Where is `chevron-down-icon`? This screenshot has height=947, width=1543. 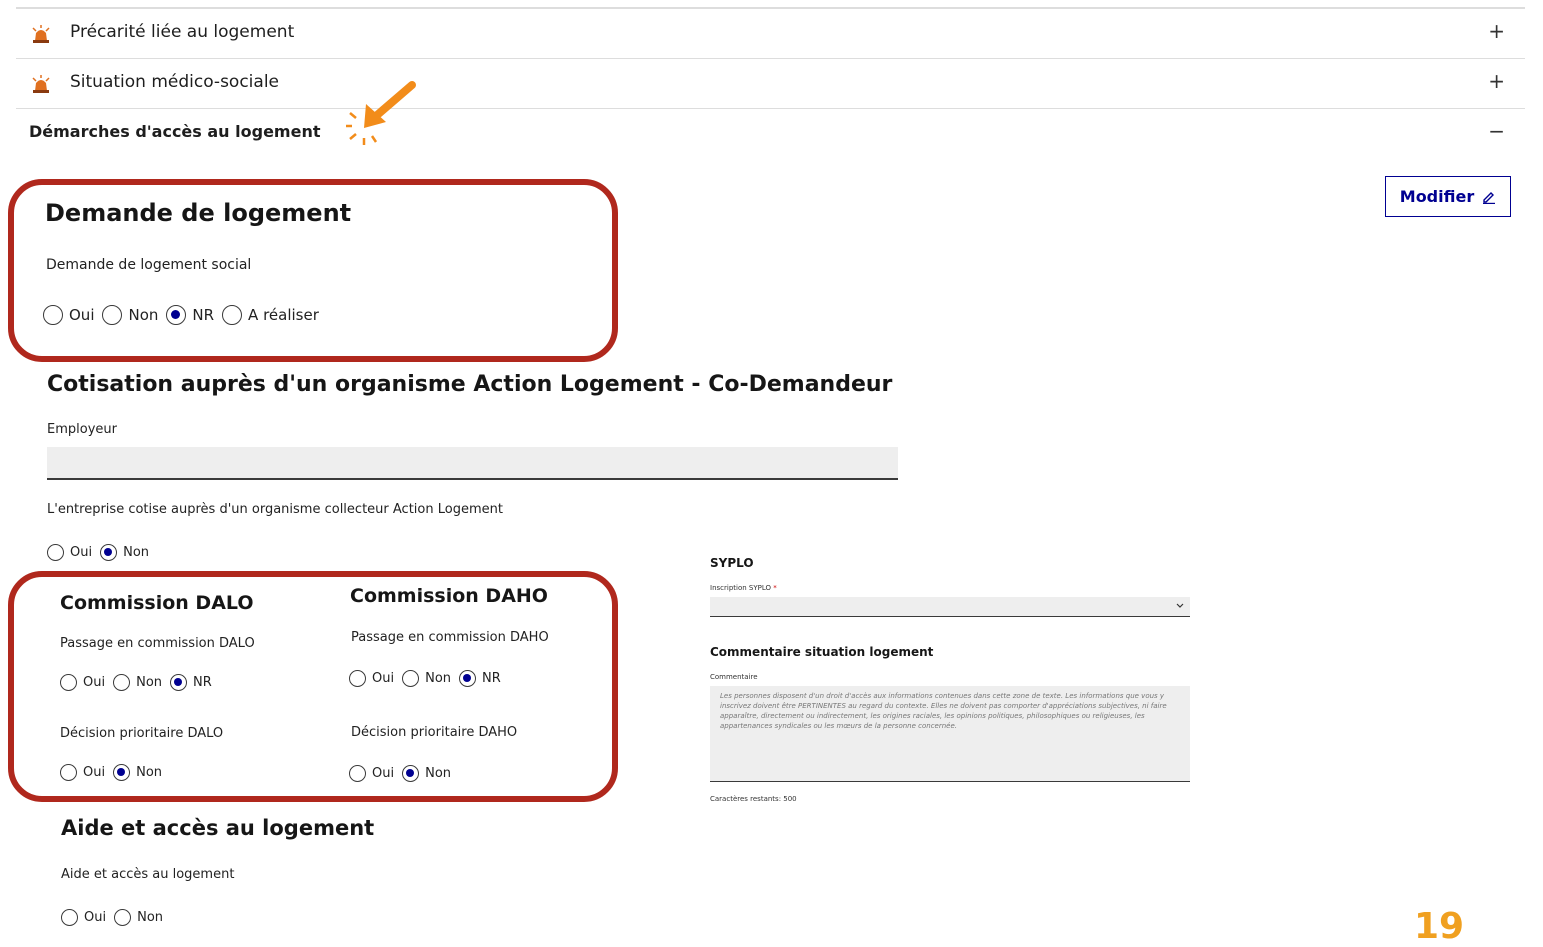 chevron-down-icon is located at coordinates (1180, 605).